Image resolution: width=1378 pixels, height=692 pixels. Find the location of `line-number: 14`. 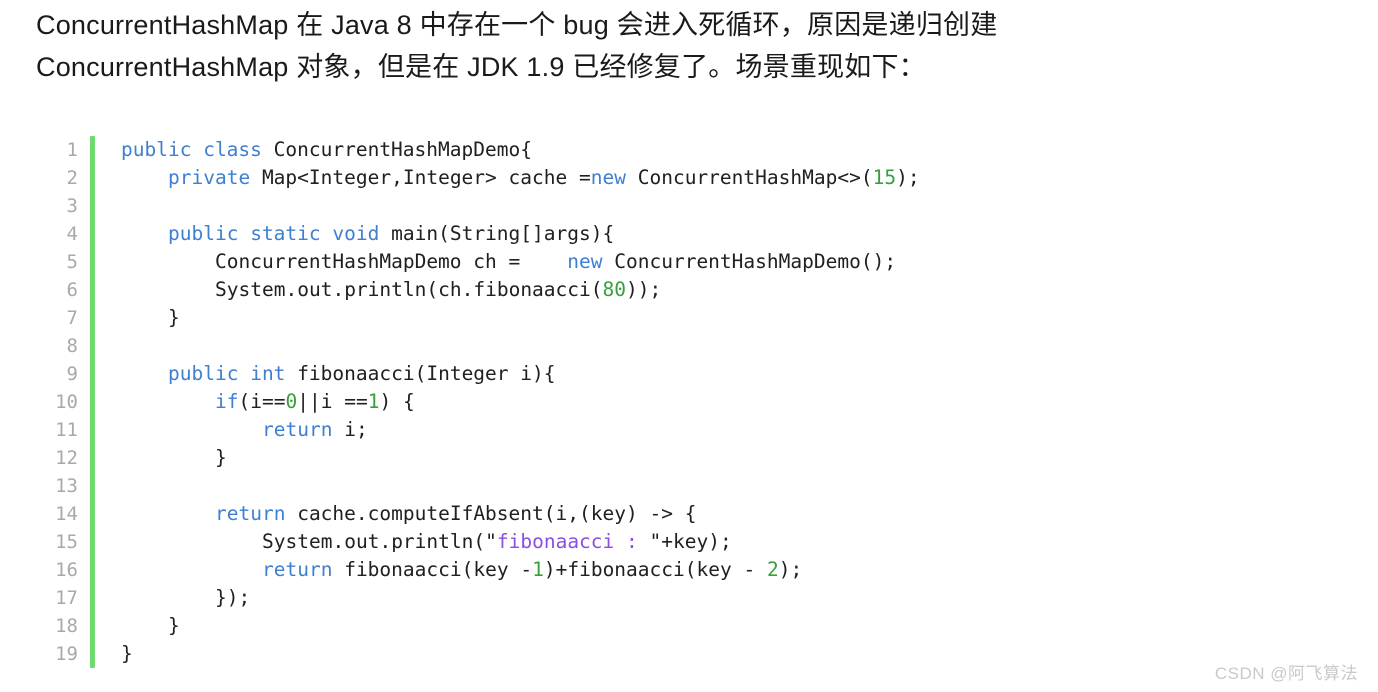

line-number: 14 is located at coordinates (66, 514).